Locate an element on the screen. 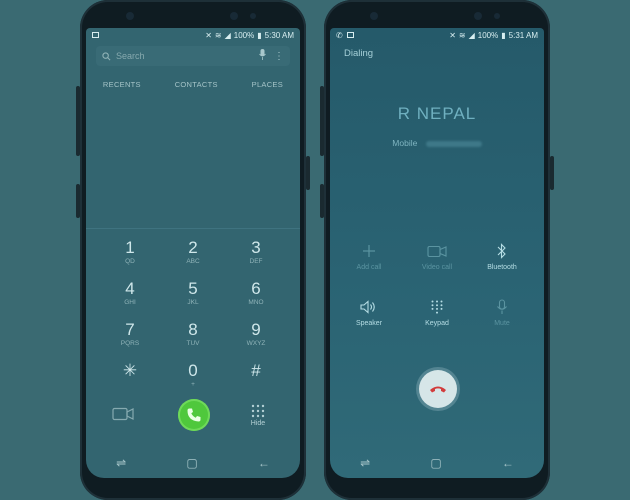 This screenshot has height=500, width=630. key-3: 3 DEF is located at coordinates (256, 252).